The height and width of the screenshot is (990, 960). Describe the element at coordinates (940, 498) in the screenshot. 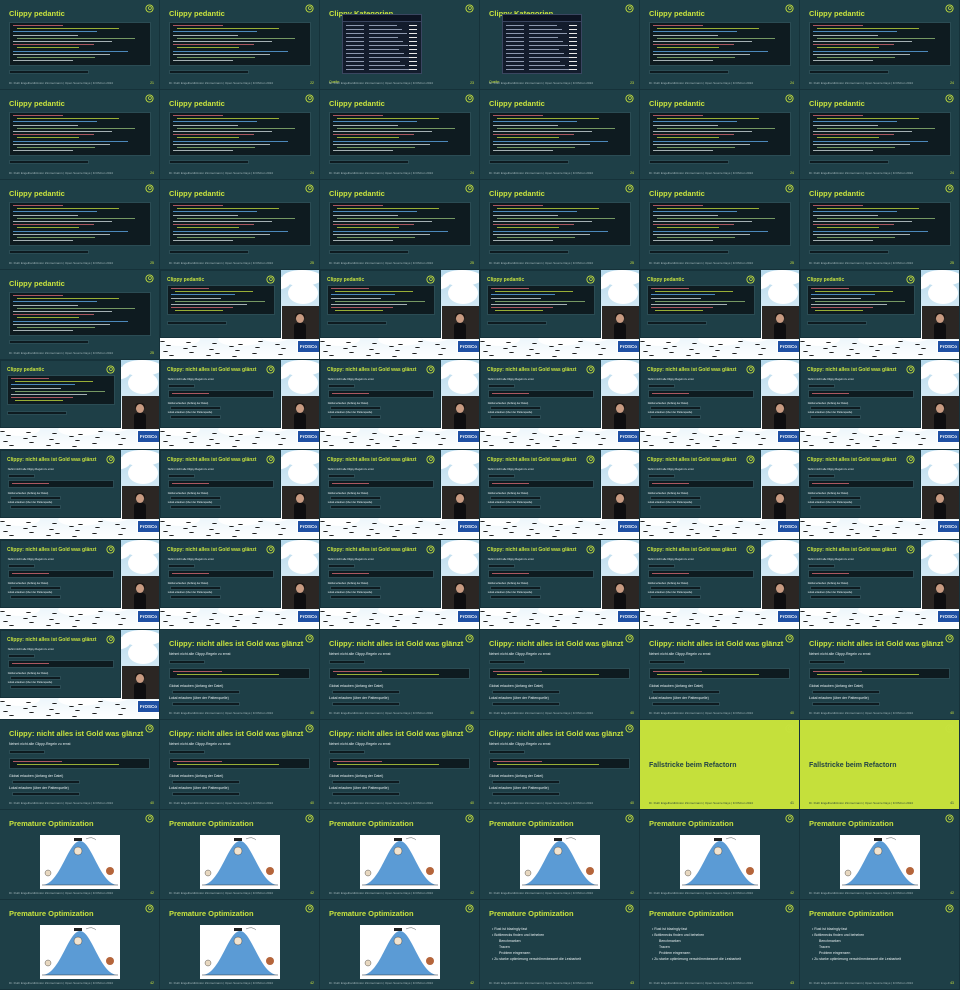

I see `speaker-head` at that location.